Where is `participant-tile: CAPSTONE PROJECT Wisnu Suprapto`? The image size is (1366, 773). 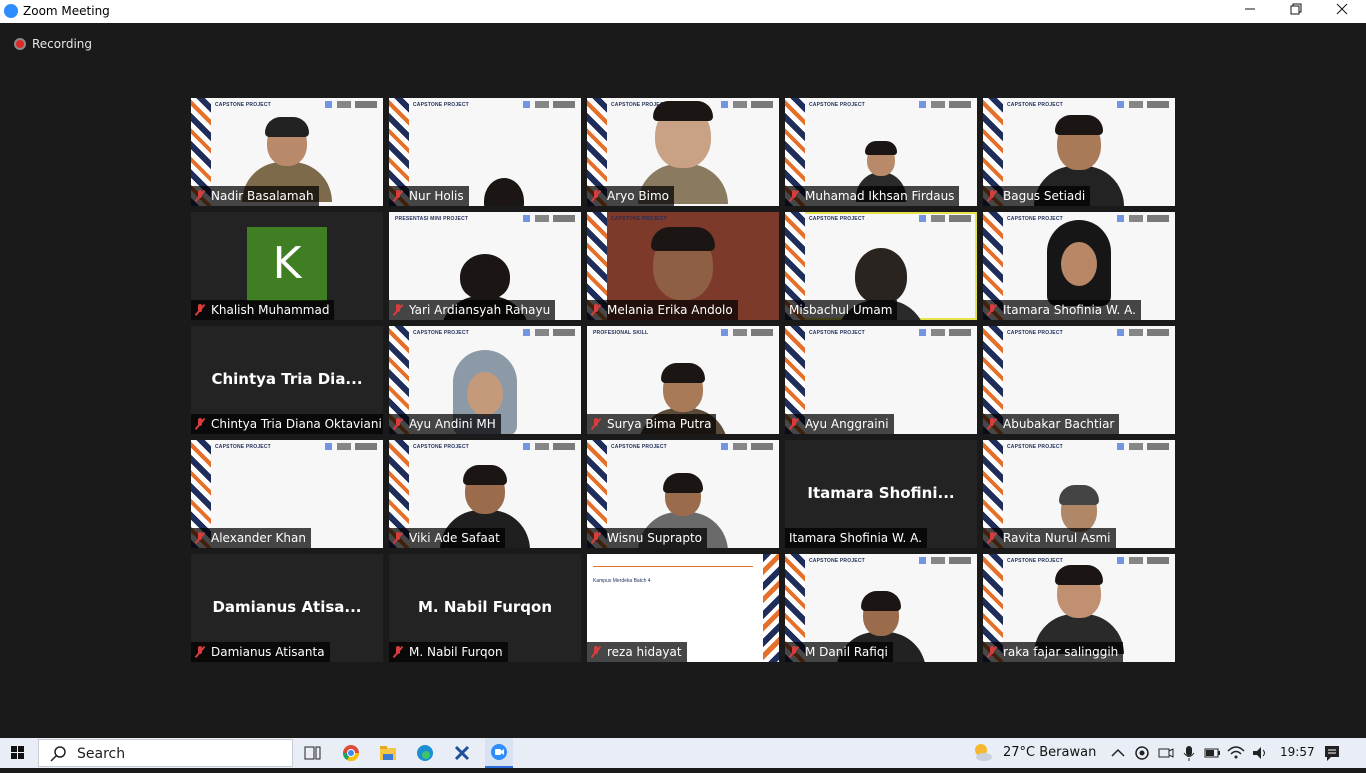 participant-tile: CAPSTONE PROJECT Wisnu Suprapto is located at coordinates (683, 494).